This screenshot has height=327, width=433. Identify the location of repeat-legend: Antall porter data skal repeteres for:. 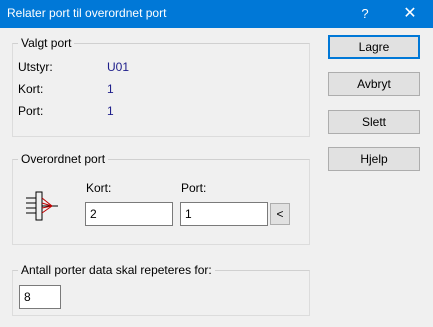
(116, 270).